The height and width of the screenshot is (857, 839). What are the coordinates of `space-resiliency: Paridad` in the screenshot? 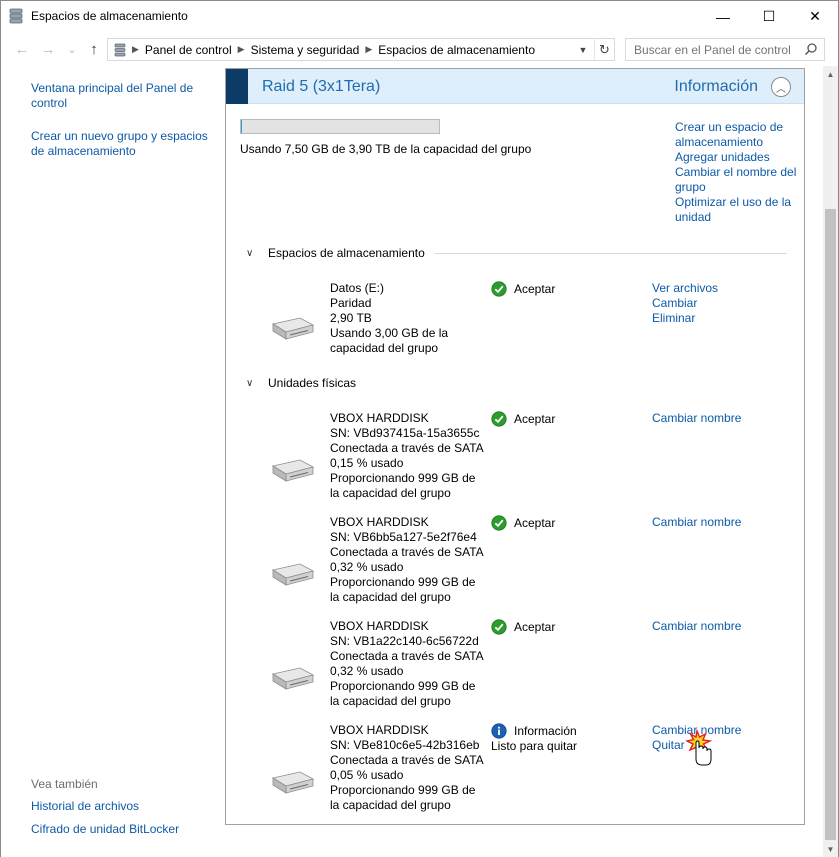 It's located at (351, 303).